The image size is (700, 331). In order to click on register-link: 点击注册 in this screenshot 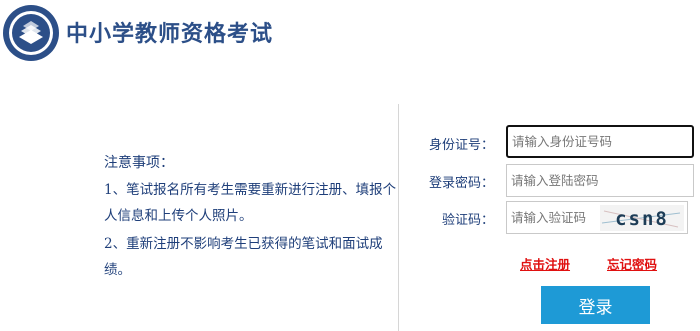, I will do `click(545, 263)`.